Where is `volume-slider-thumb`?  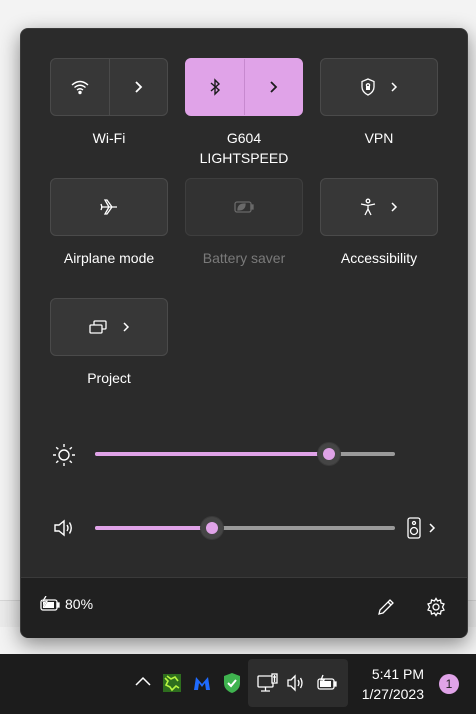
volume-slider-thumb is located at coordinates (212, 528).